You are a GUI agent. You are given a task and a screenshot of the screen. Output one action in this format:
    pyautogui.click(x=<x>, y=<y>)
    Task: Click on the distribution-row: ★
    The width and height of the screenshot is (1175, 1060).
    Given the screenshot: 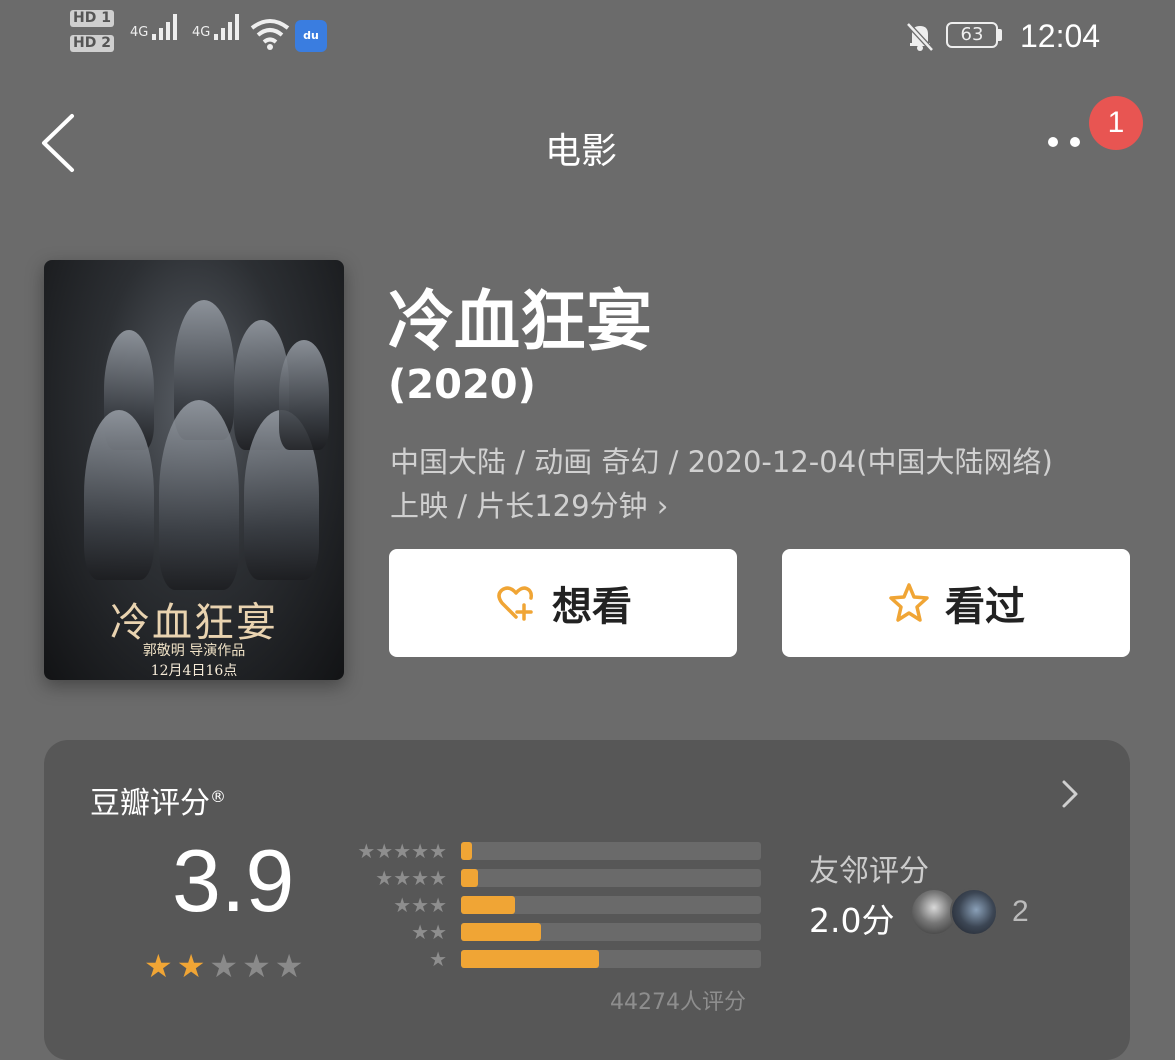 What is the action you would take?
    pyautogui.click(x=551, y=959)
    